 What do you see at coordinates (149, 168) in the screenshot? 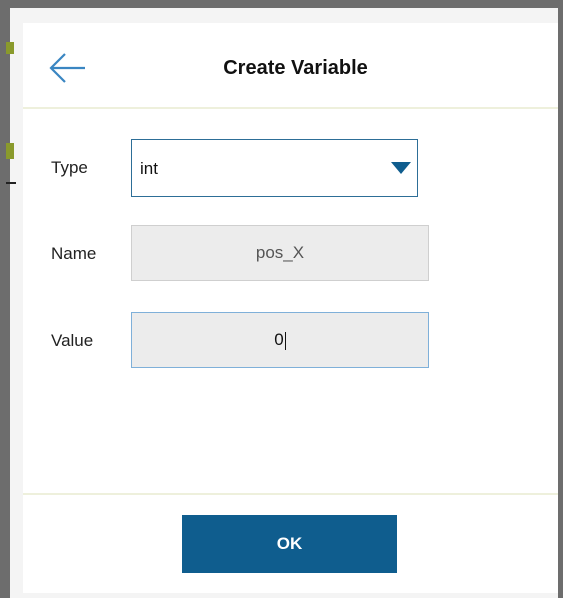
I see `type-selected-value: int` at bounding box center [149, 168].